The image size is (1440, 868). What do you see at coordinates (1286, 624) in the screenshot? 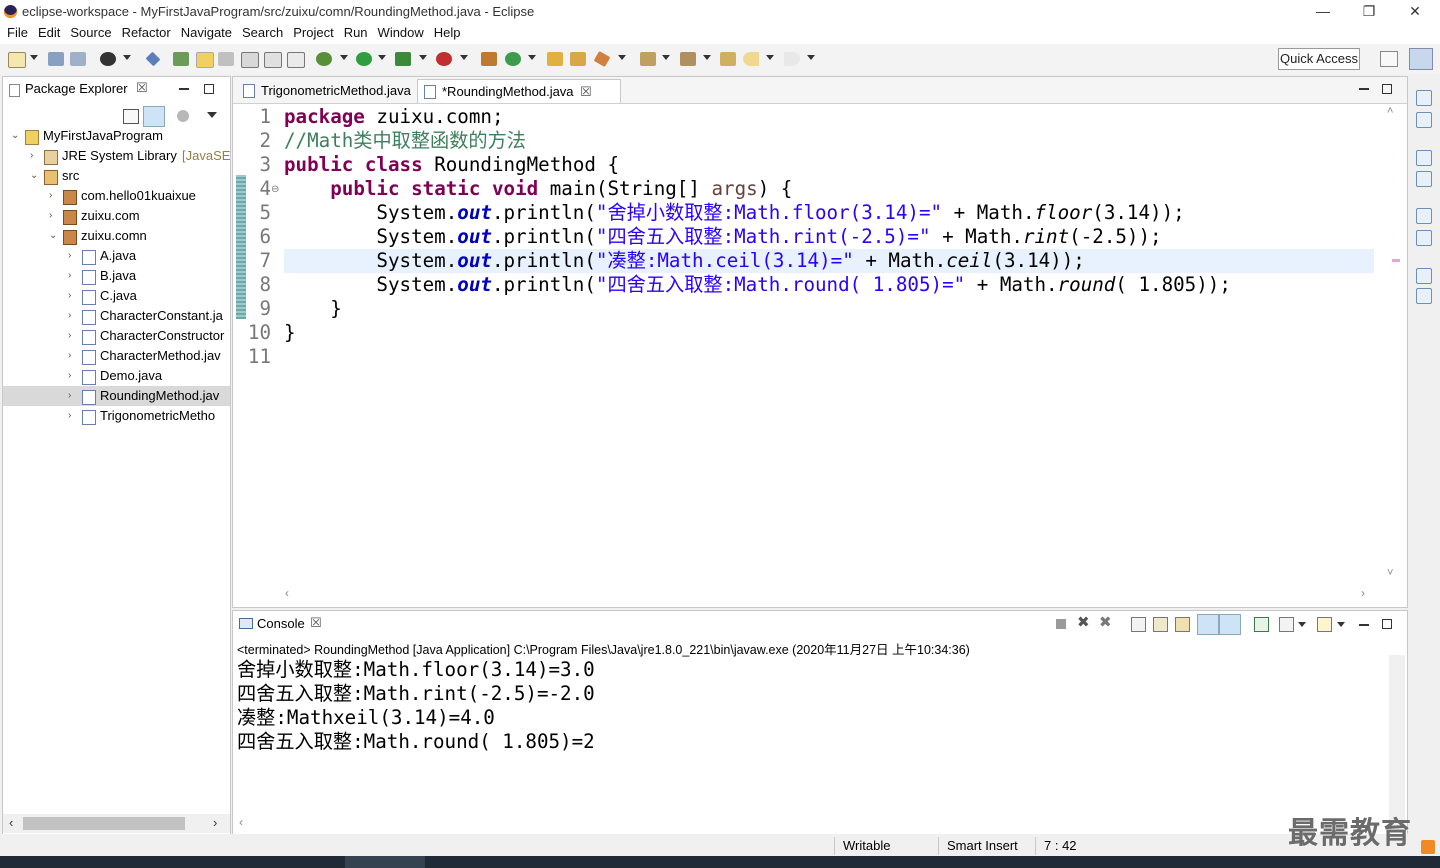
I see `display-selected-console-icon` at bounding box center [1286, 624].